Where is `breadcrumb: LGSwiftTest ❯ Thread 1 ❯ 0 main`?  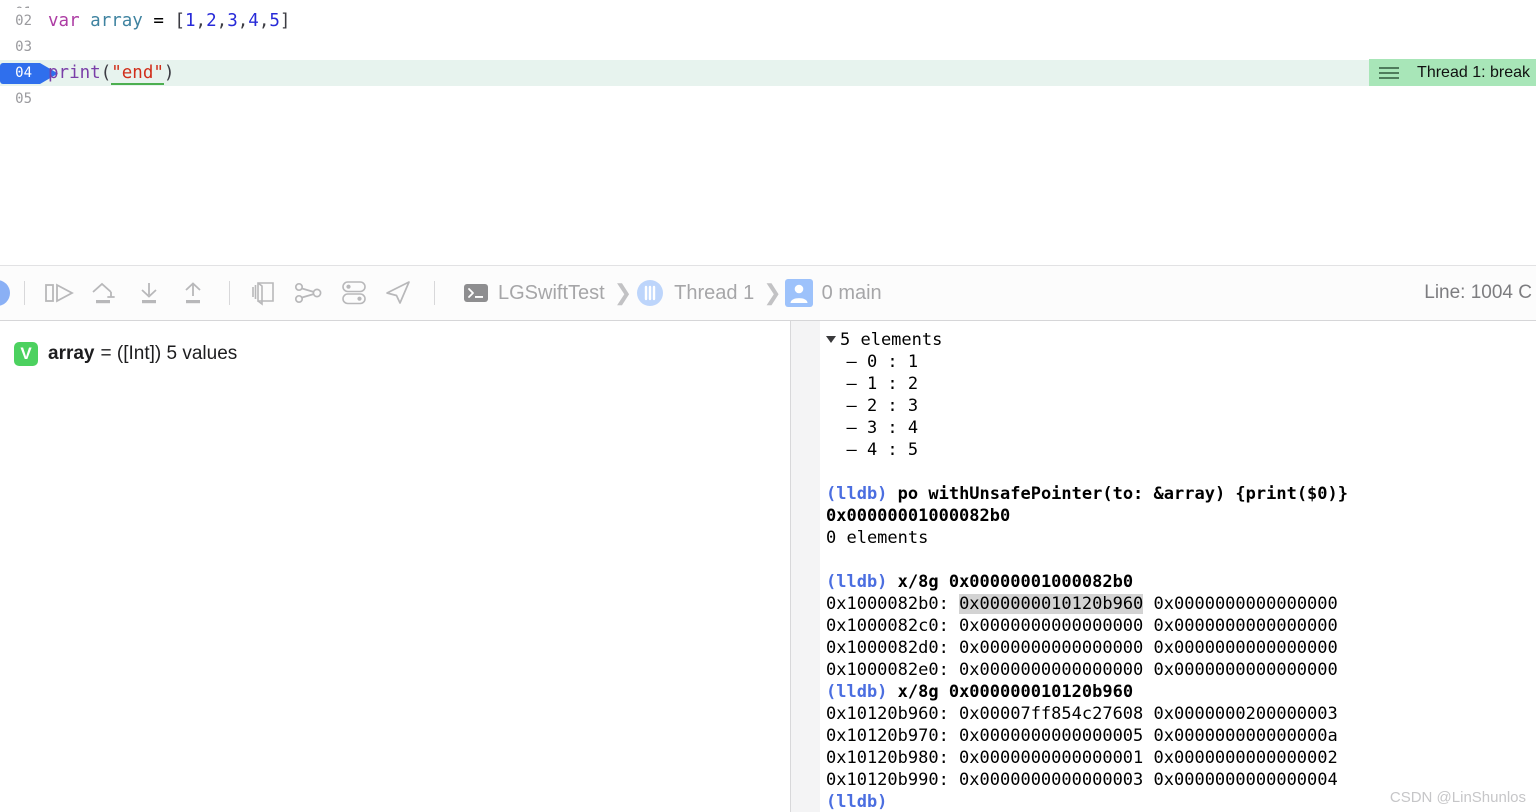 breadcrumb: LGSwiftTest ❯ Thread 1 ❯ 0 main is located at coordinates (675, 293).